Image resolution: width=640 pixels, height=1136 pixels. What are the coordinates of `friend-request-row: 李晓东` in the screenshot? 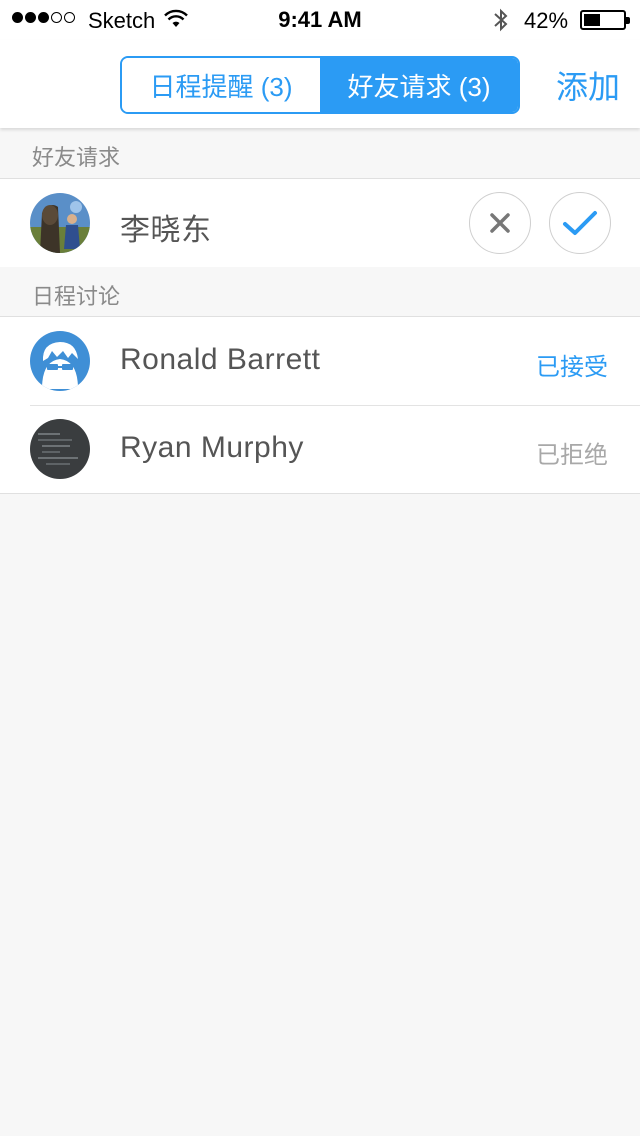 It's located at (320, 223).